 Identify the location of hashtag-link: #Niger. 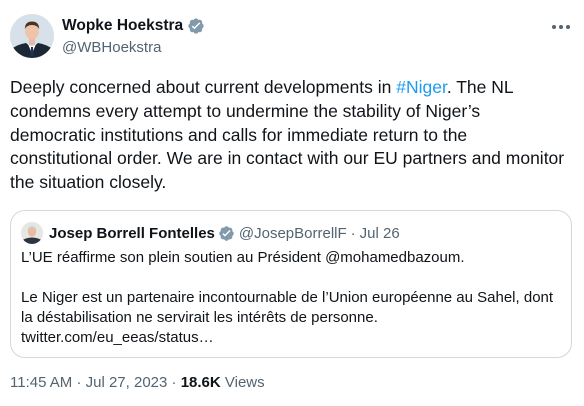
(421, 87).